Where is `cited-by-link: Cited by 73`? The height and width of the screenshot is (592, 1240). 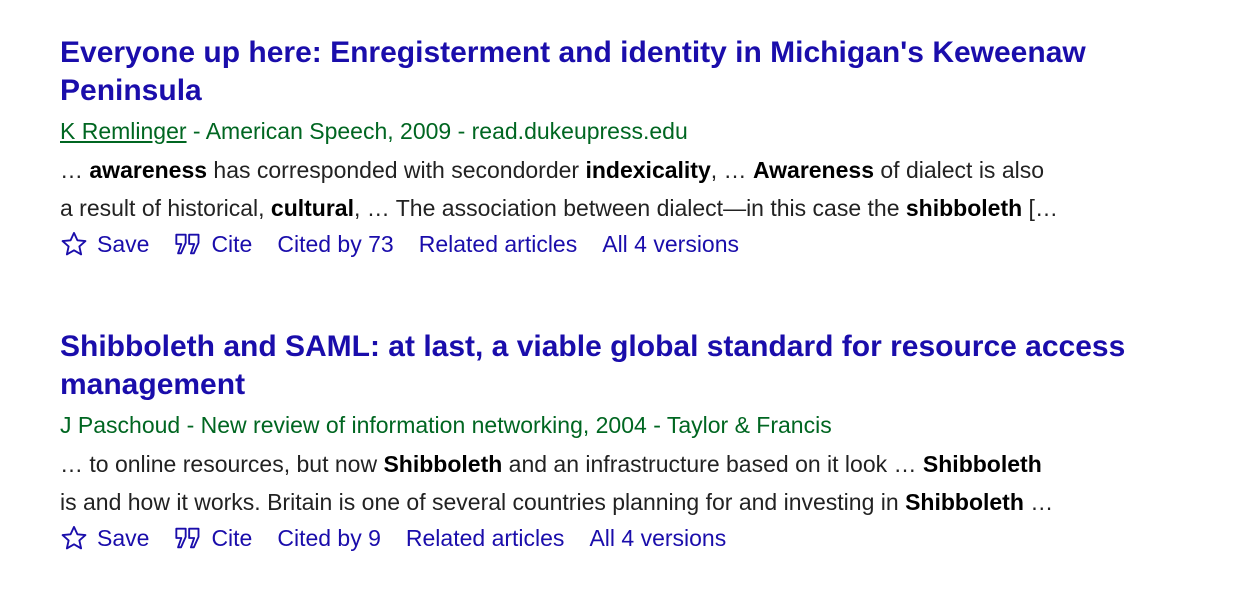 cited-by-link: Cited by 73 is located at coordinates (335, 244).